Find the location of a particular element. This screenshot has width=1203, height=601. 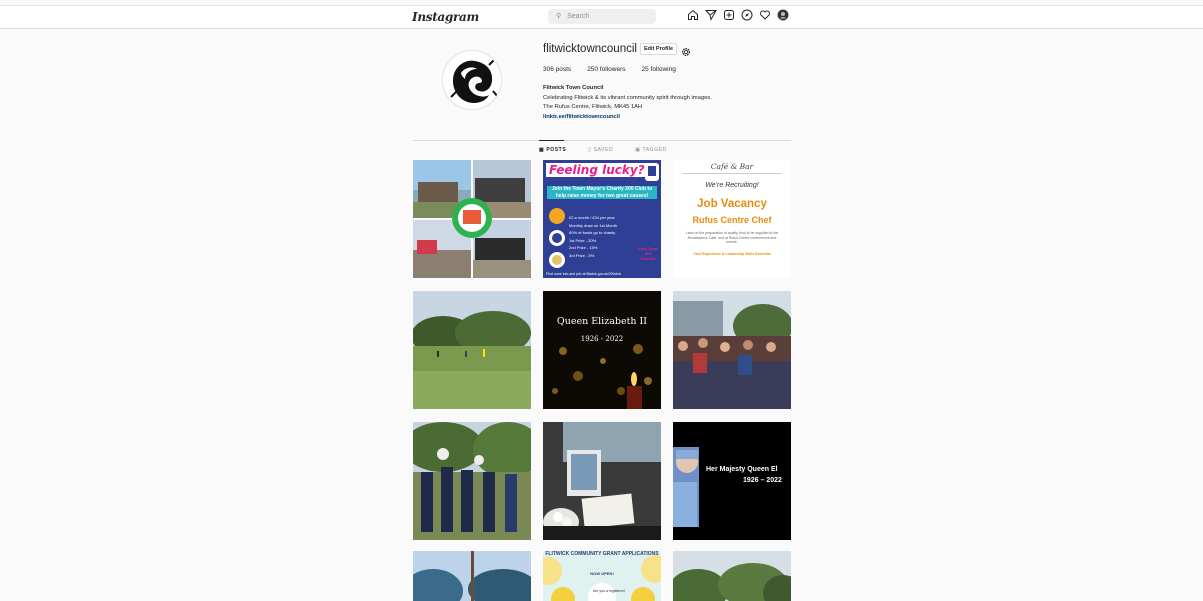

profile-display-name: Flitwick Town Council is located at coordinates (573, 88).